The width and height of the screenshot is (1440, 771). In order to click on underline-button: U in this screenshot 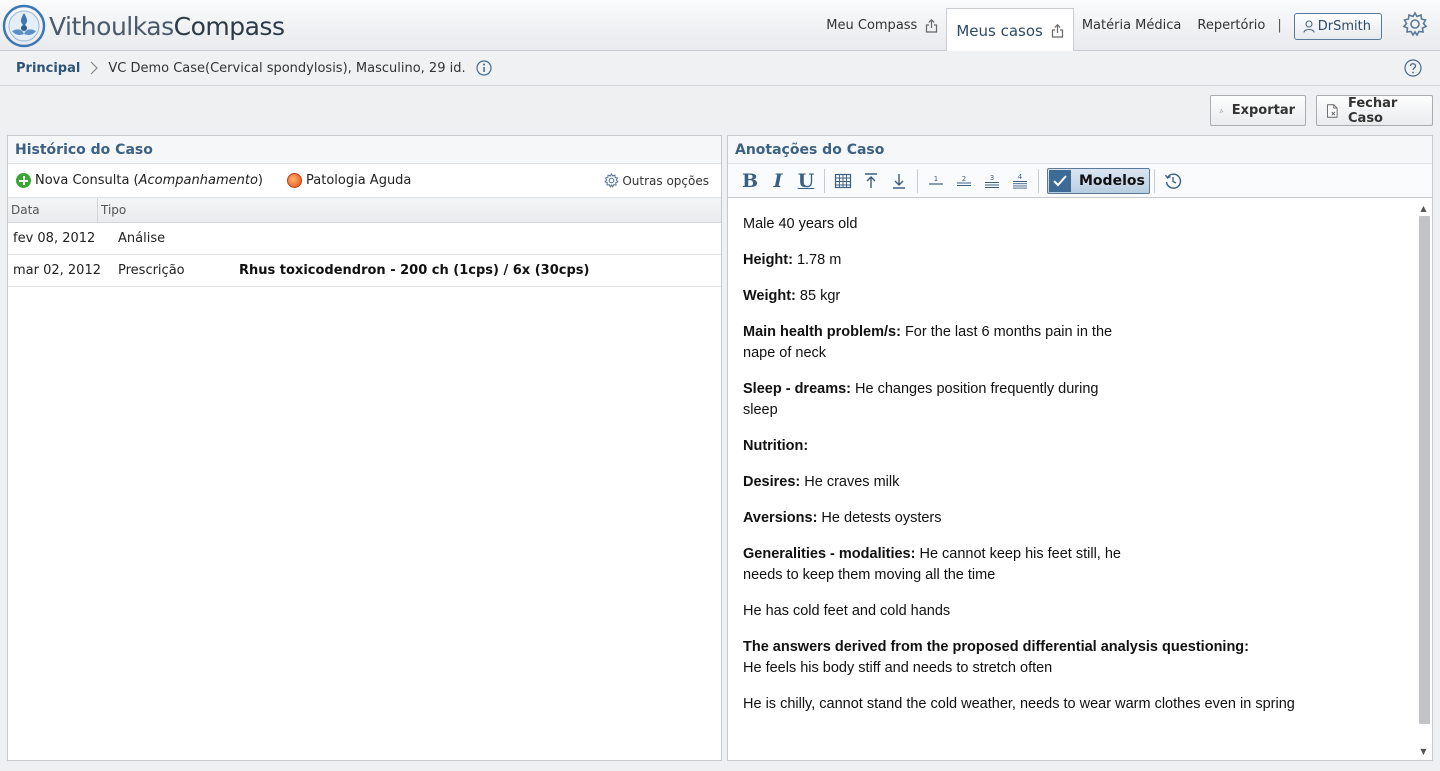, I will do `click(806, 181)`.